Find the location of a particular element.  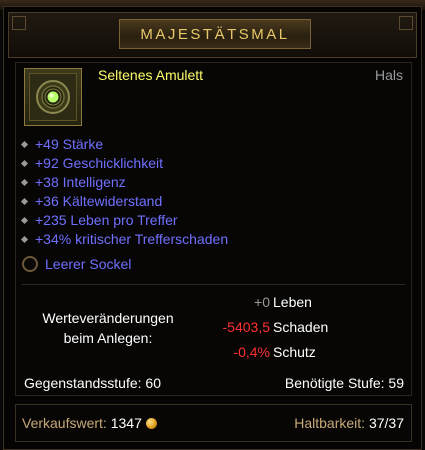

affix-line: +38 Intelligenz is located at coordinates (73, 182).